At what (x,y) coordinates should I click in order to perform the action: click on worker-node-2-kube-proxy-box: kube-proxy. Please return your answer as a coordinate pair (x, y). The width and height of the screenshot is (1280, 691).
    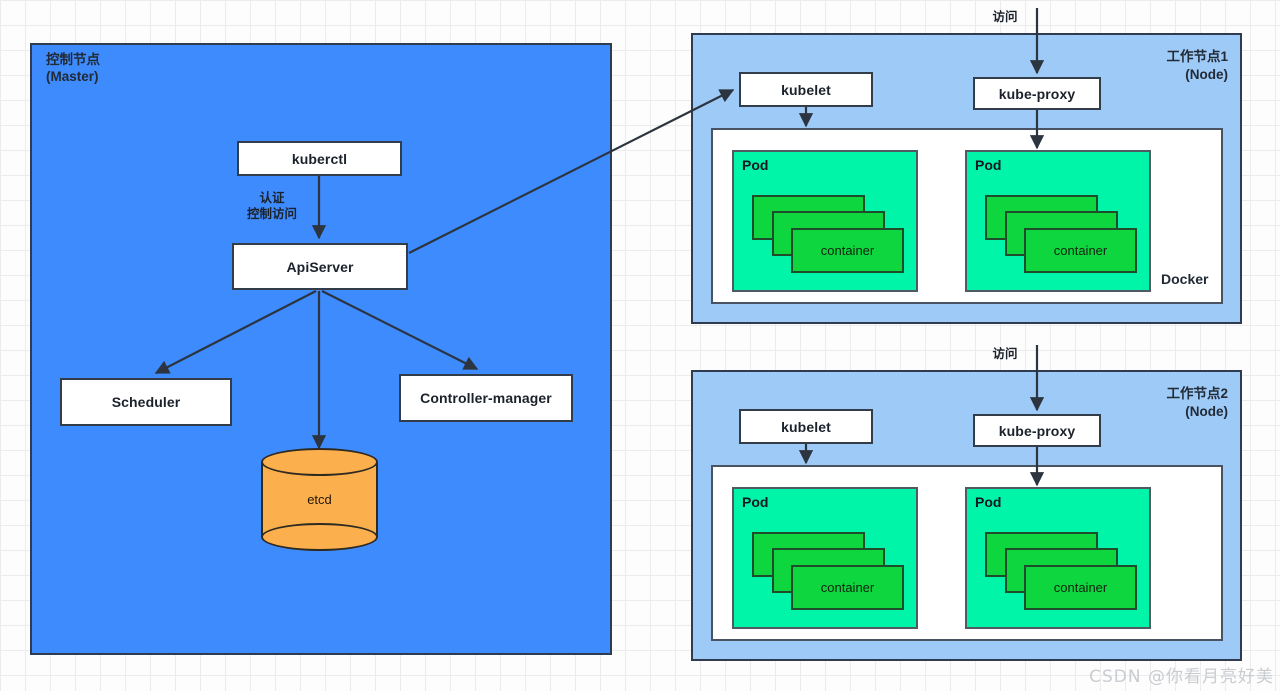
    Looking at the image, I should click on (1037, 430).